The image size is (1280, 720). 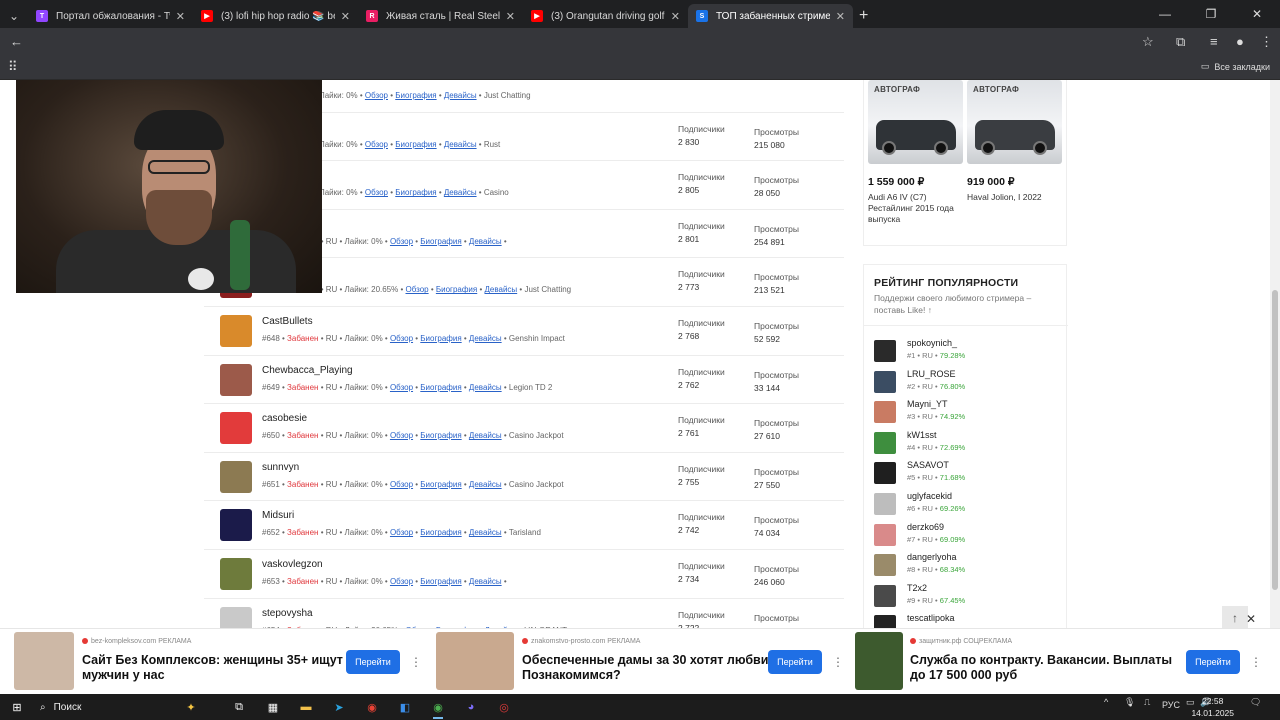 What do you see at coordinates (405, 707) in the screenshot?
I see `vscode-icon: ◧` at bounding box center [405, 707].